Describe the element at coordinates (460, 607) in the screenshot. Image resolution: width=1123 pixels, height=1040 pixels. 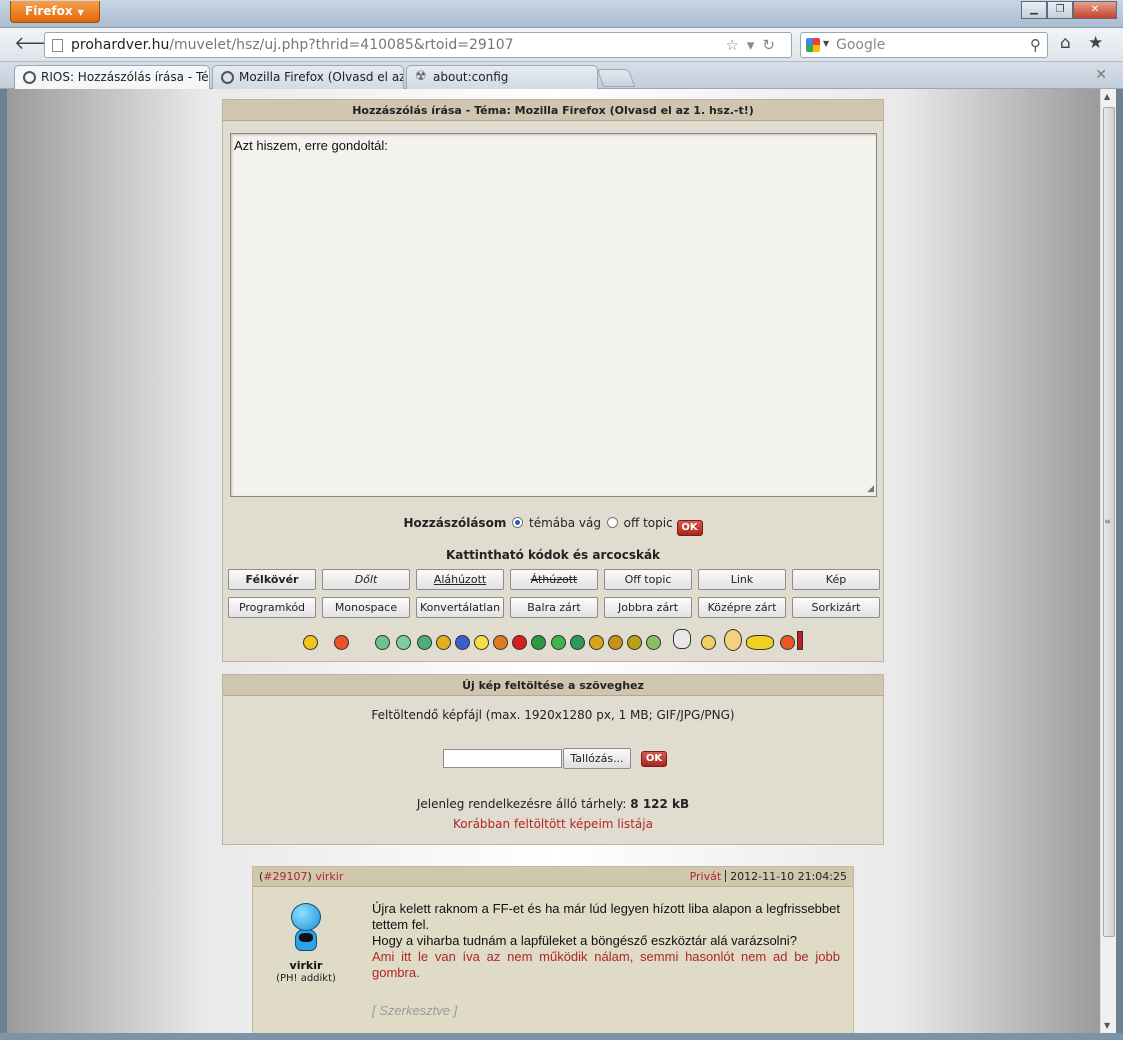
I see `unconverted-button: Konvertálatlan` at that location.